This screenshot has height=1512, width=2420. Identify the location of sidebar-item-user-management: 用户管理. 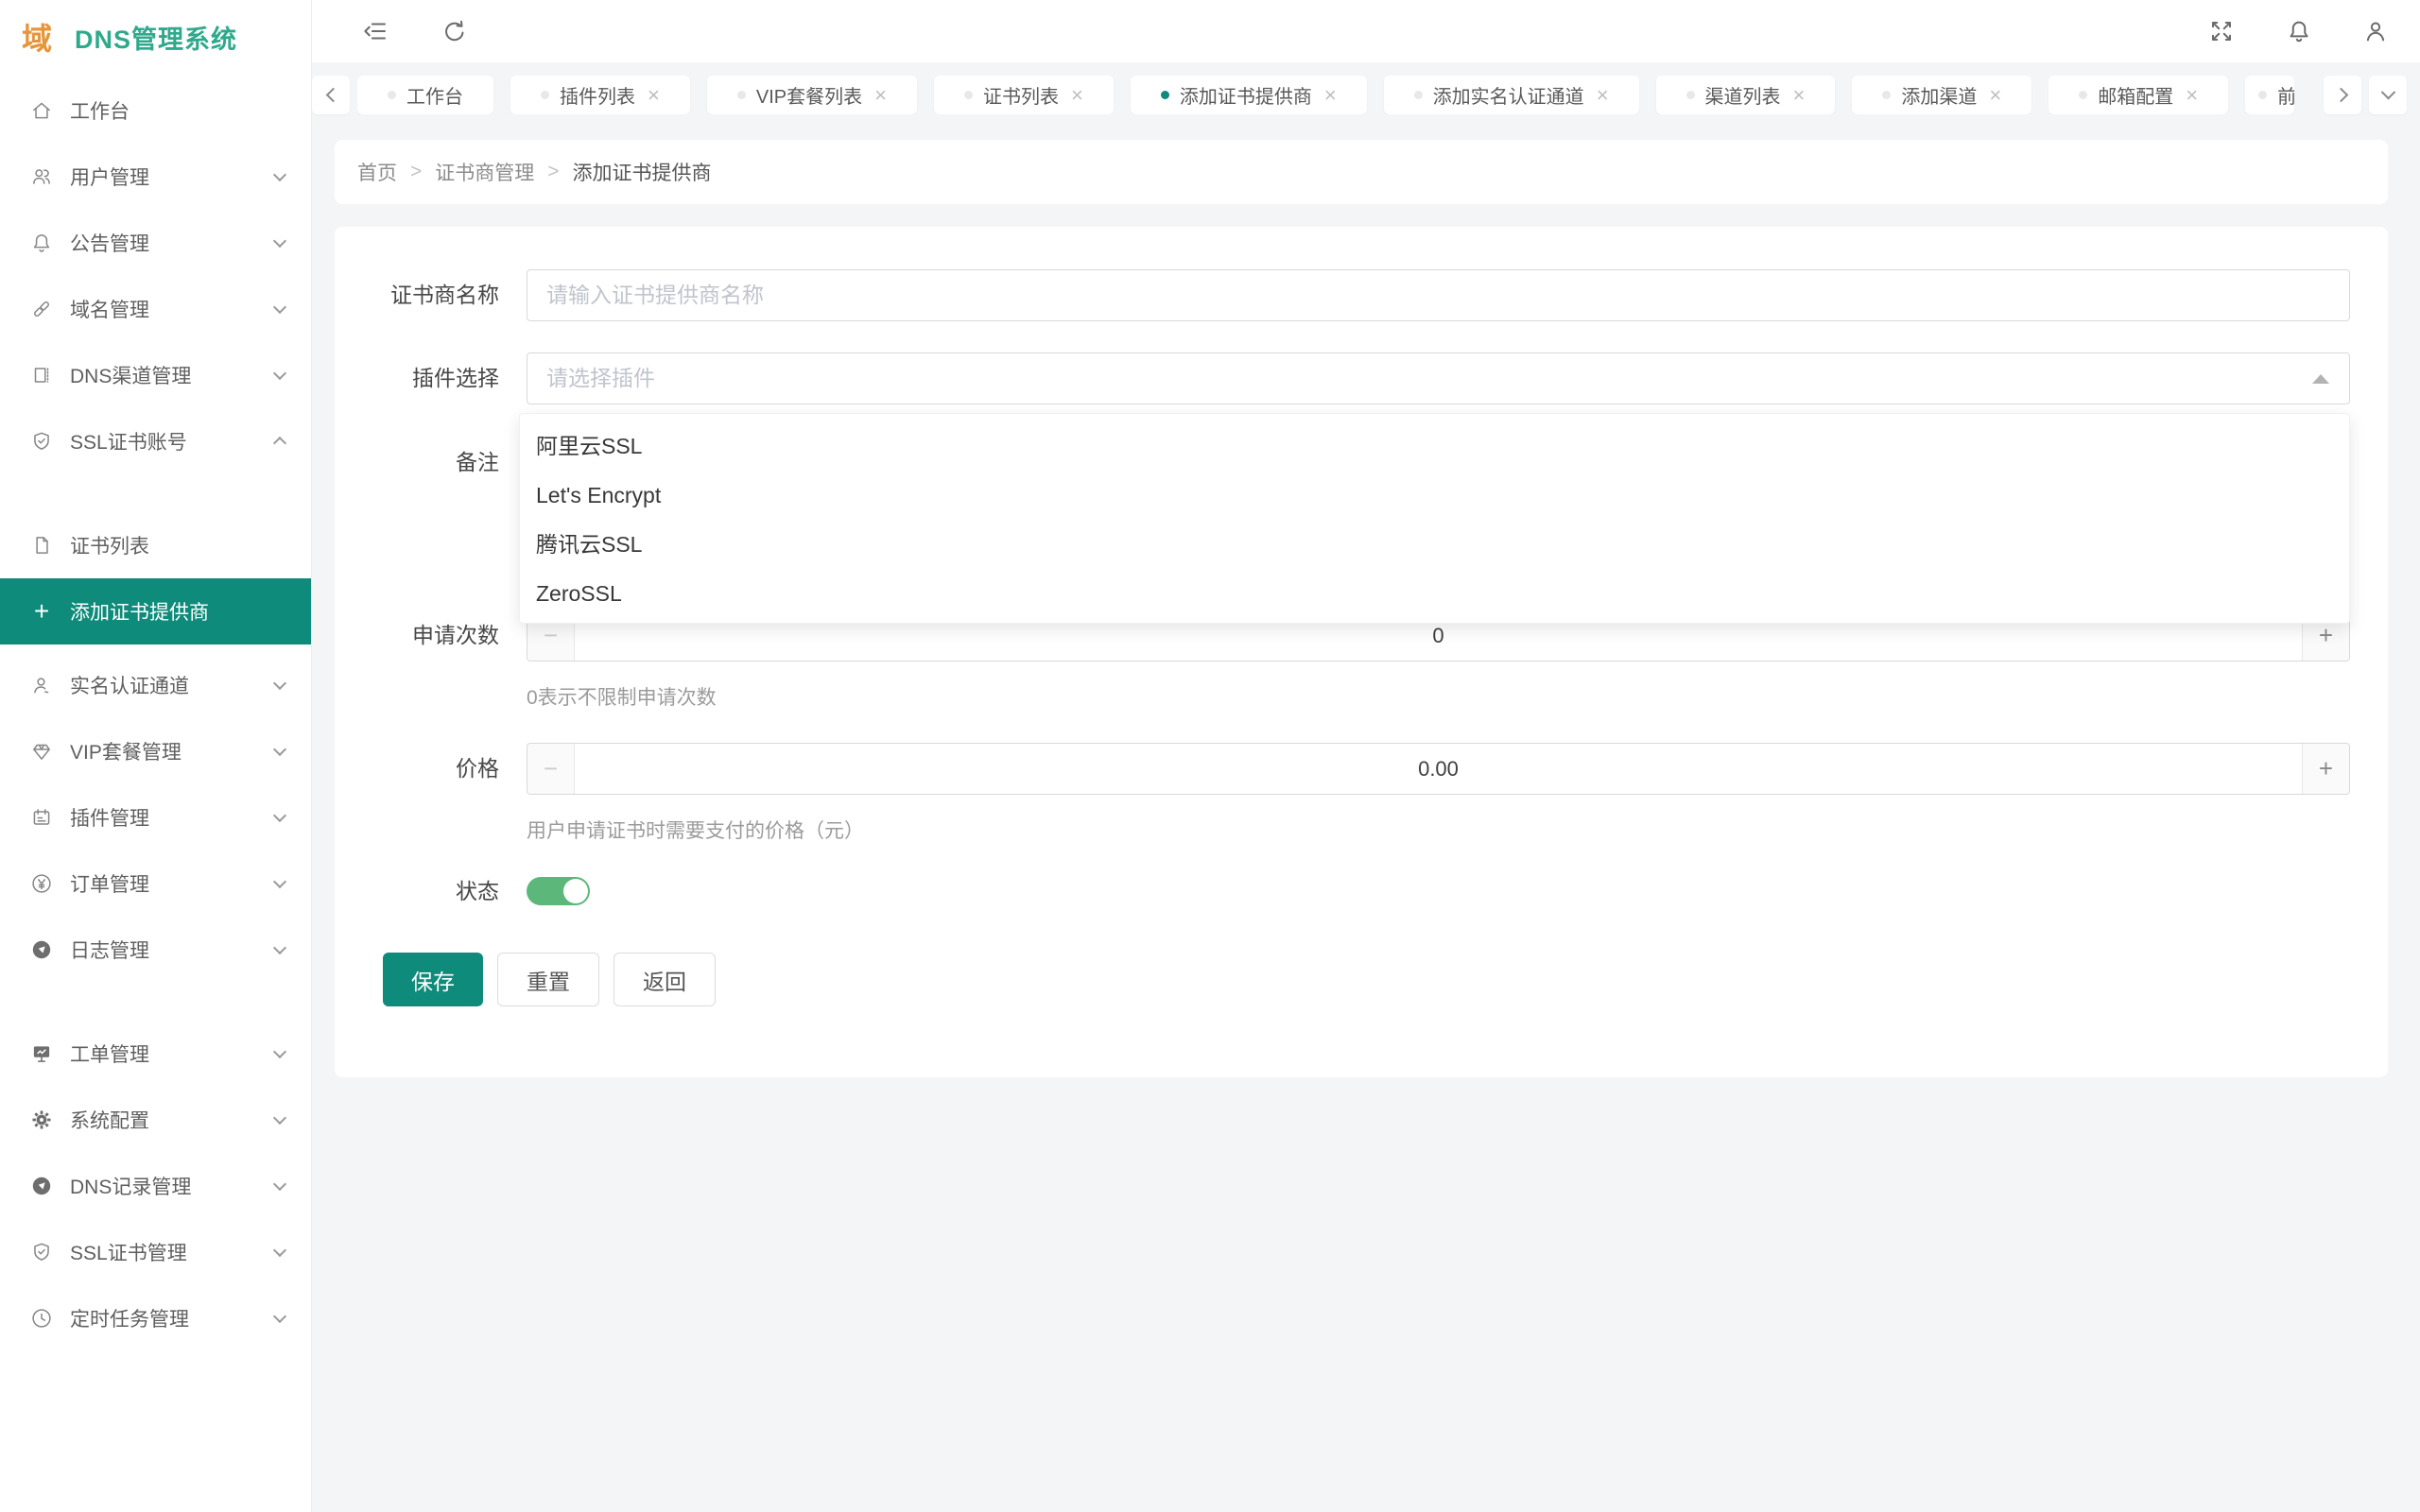
(155, 177).